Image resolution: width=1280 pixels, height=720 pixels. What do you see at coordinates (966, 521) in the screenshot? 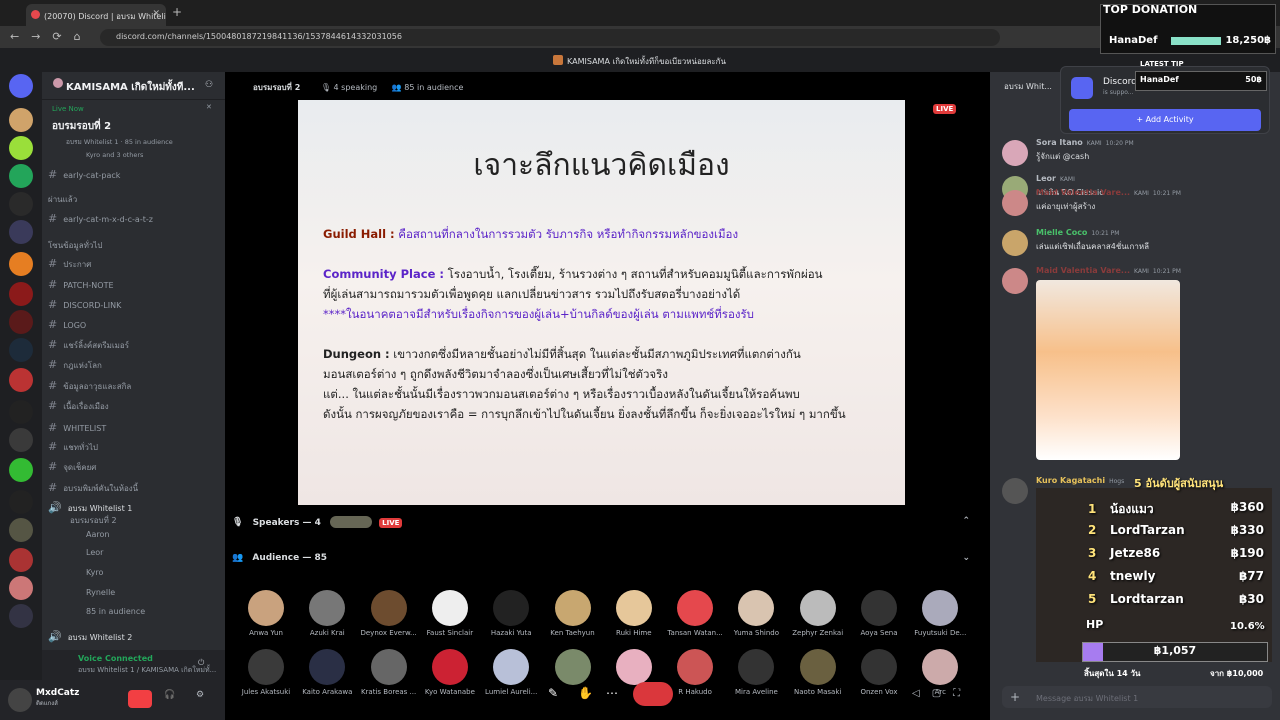
I see `chevron-up-icon: ⌃` at bounding box center [966, 521].